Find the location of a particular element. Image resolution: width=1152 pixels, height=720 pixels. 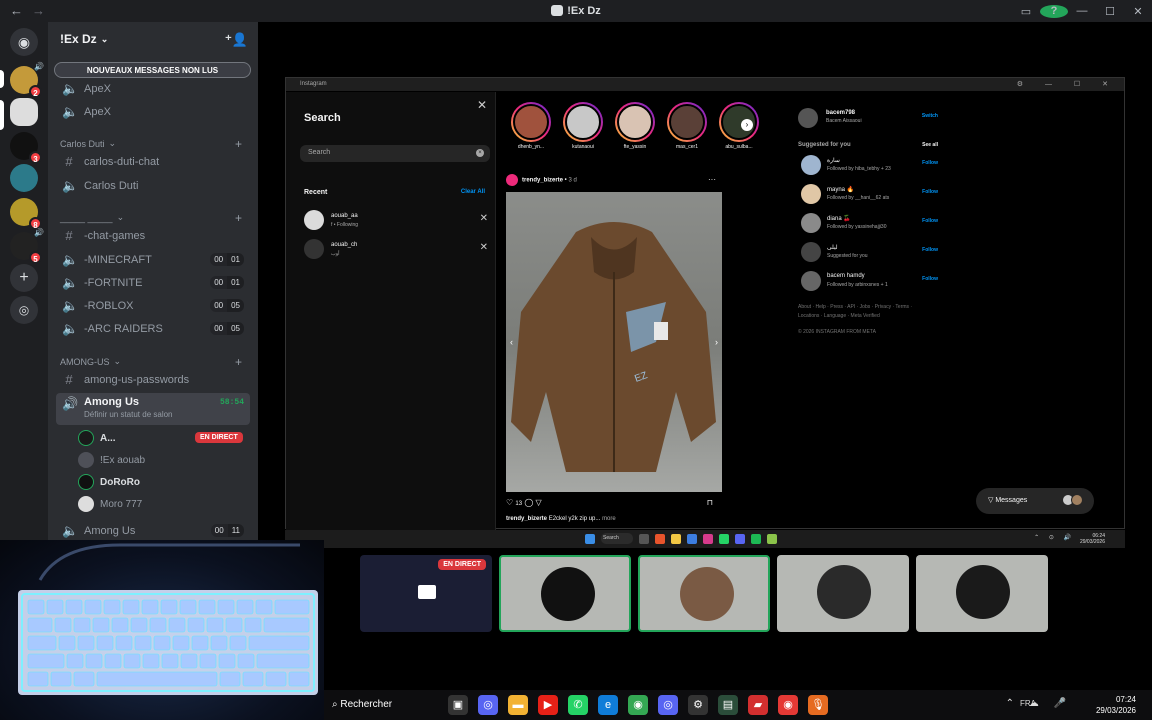

channel-status: Définir un statut de salon is located at coordinates (128, 414).